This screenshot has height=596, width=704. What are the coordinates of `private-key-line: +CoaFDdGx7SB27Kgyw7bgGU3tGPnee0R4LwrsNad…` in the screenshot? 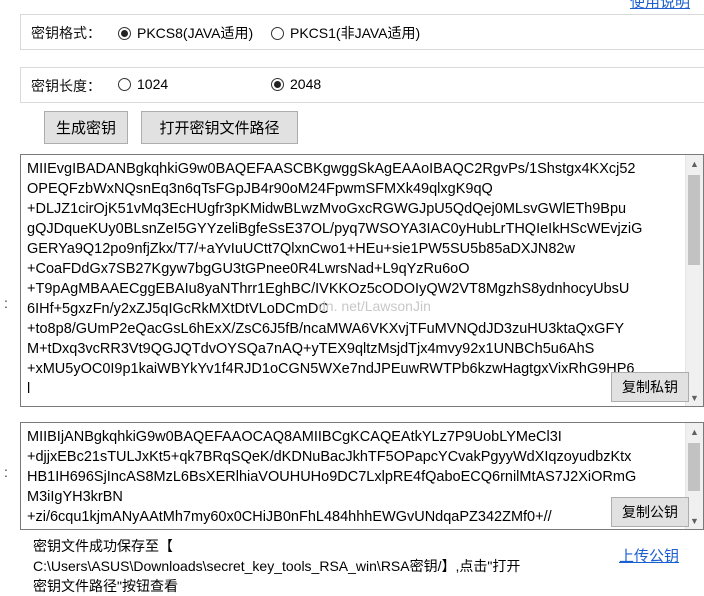 It's located at (248, 269).